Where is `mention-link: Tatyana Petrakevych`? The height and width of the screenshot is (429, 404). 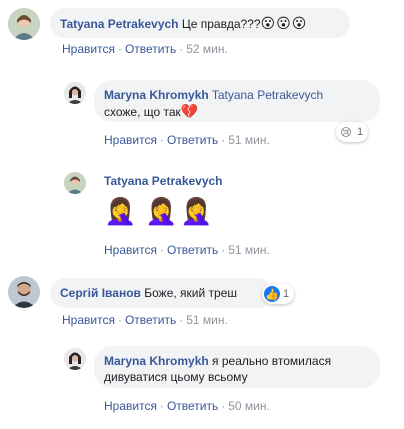
mention-link: Tatyana Petrakevych is located at coordinates (267, 95).